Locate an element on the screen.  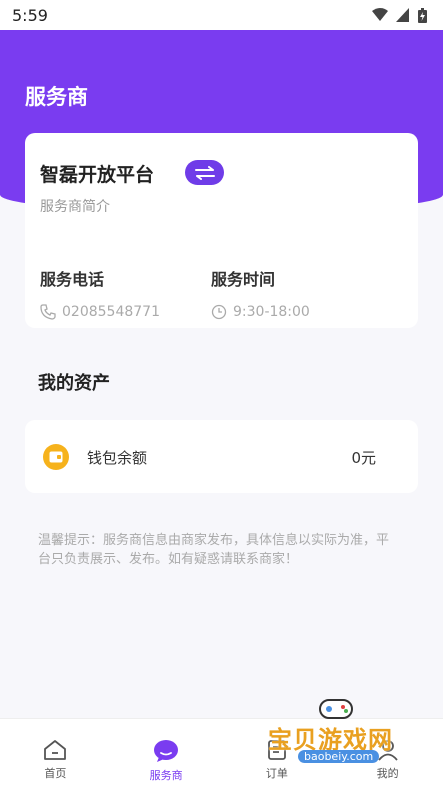
bottom-tabbar: 首页 服务商 订单 我的 is located at coordinates (221, 753).